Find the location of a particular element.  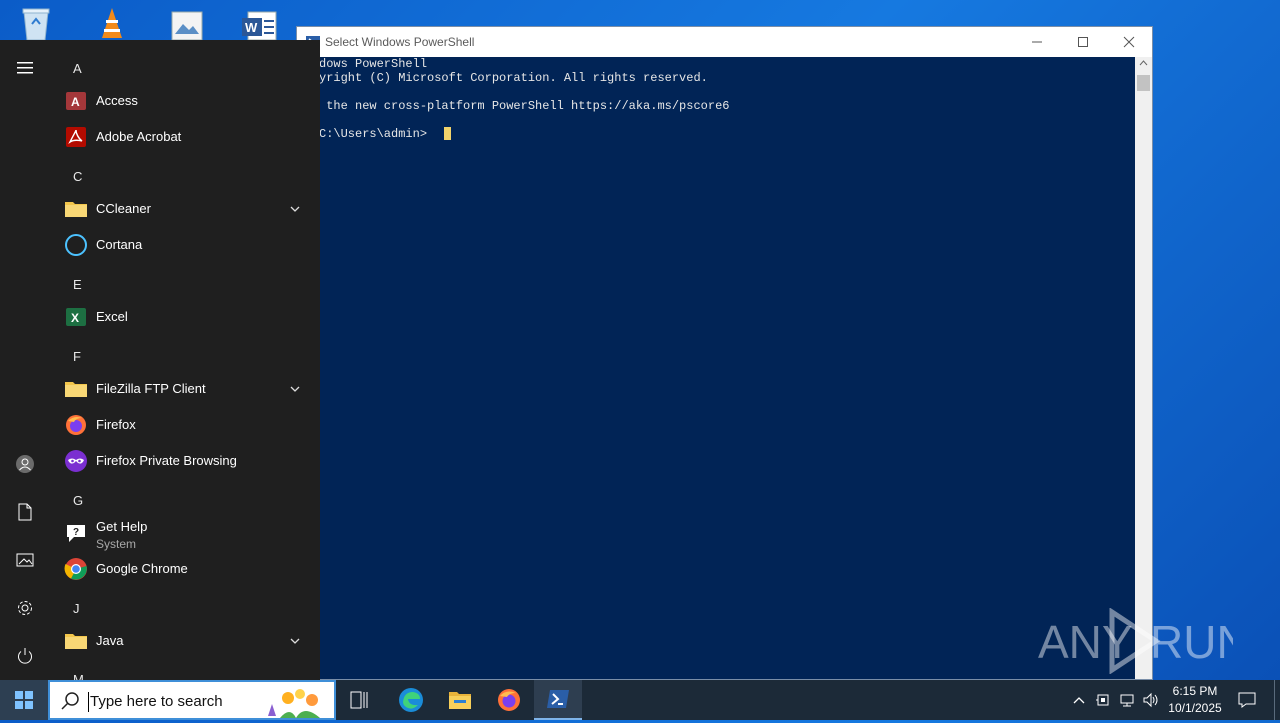

task-view-button is located at coordinates (360, 700).